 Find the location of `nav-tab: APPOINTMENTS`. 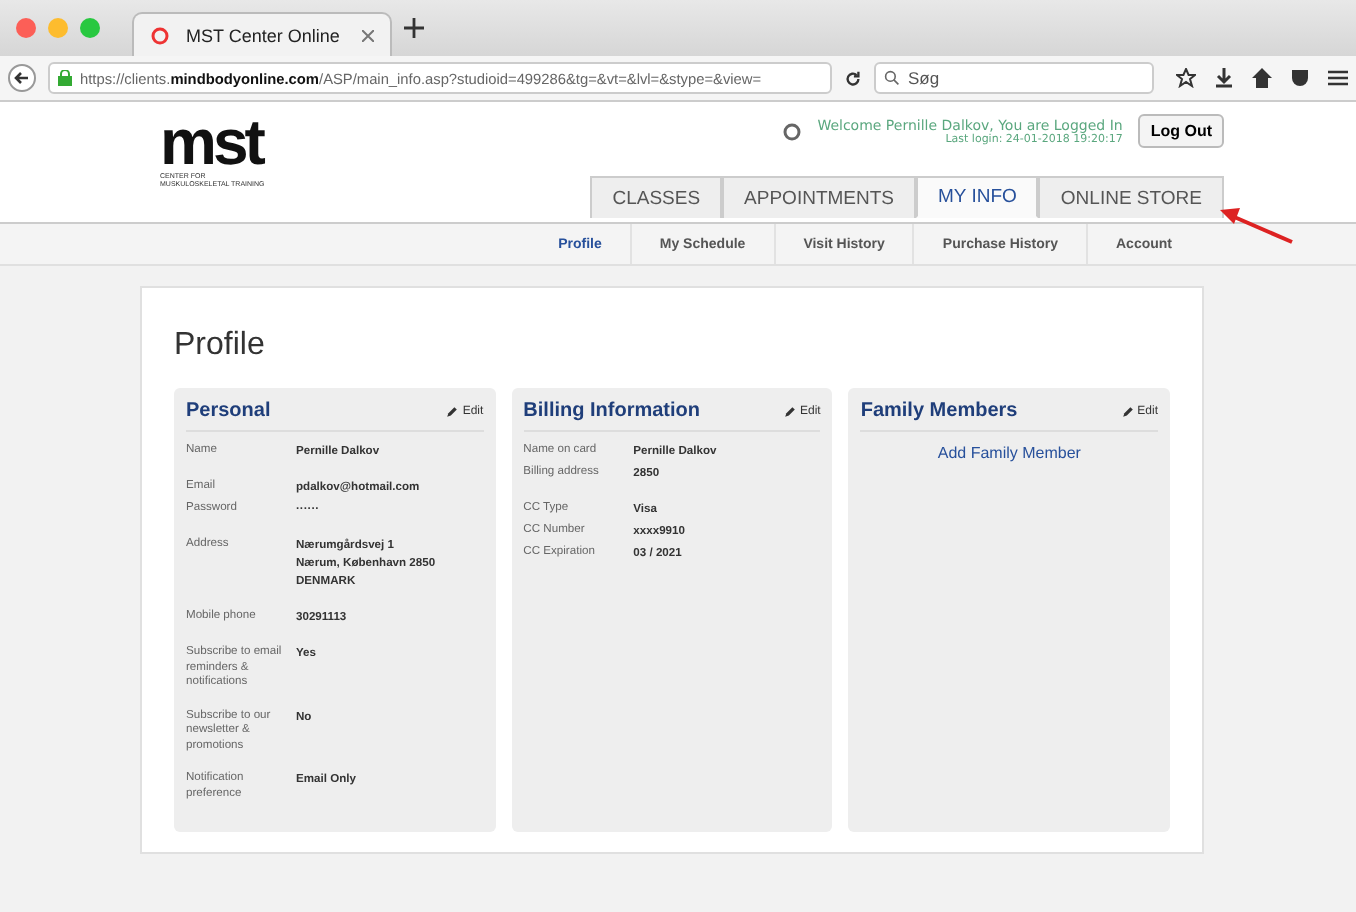

nav-tab: APPOINTMENTS is located at coordinates (819, 197).